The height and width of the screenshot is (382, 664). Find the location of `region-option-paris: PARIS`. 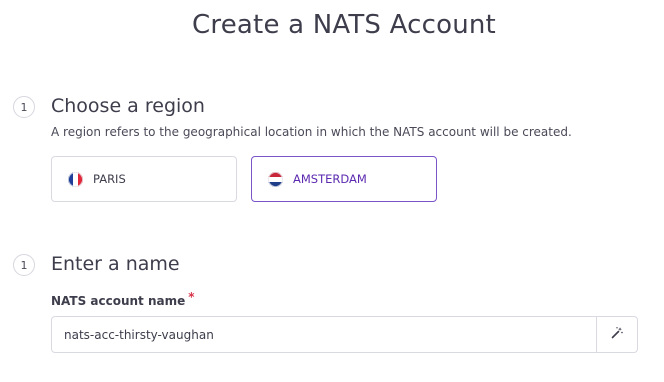

region-option-paris: PARIS is located at coordinates (144, 179).